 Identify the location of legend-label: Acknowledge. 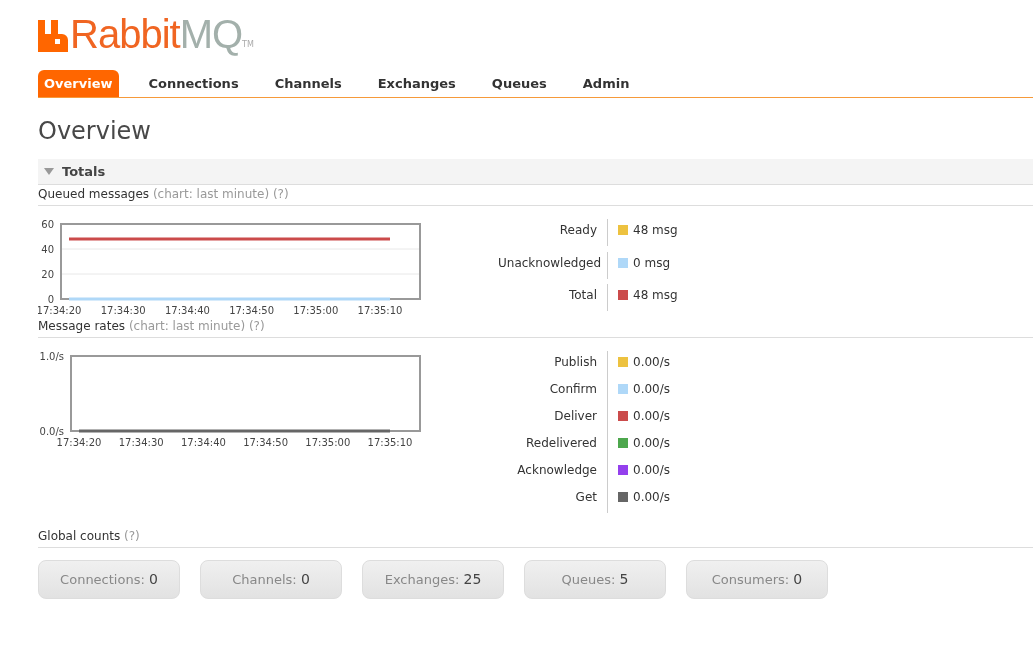
(557, 470).